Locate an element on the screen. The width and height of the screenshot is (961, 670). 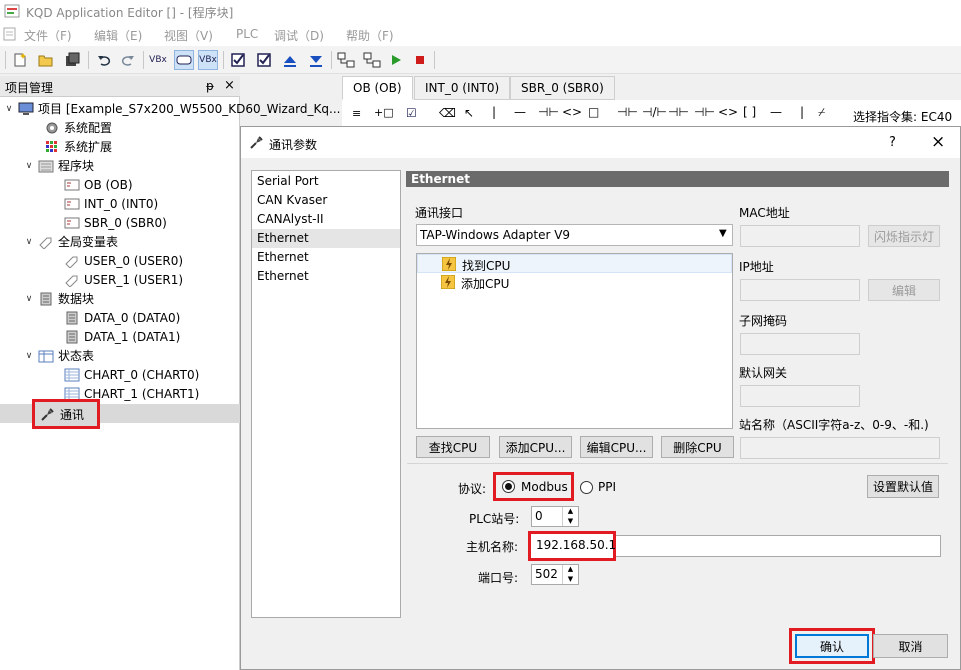
tree-item-global-vars: ∨ 全局变量表 is located at coordinates (71, 241).